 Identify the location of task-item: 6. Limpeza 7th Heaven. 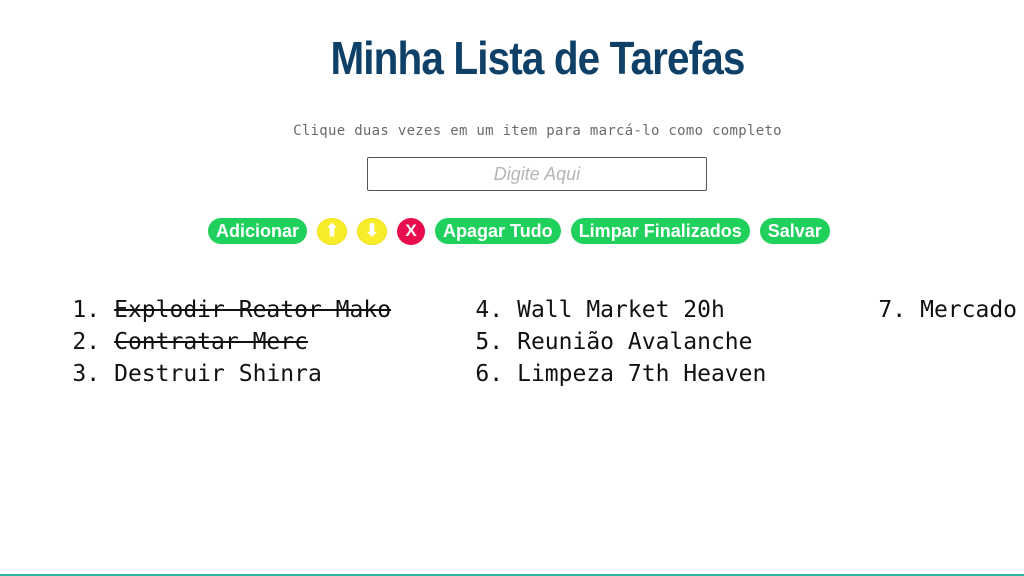
(593, 374).